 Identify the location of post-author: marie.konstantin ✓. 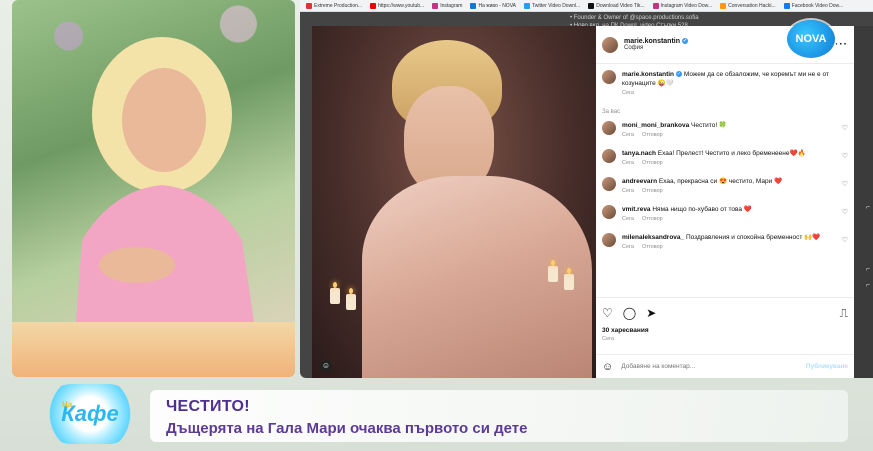
(656, 41).